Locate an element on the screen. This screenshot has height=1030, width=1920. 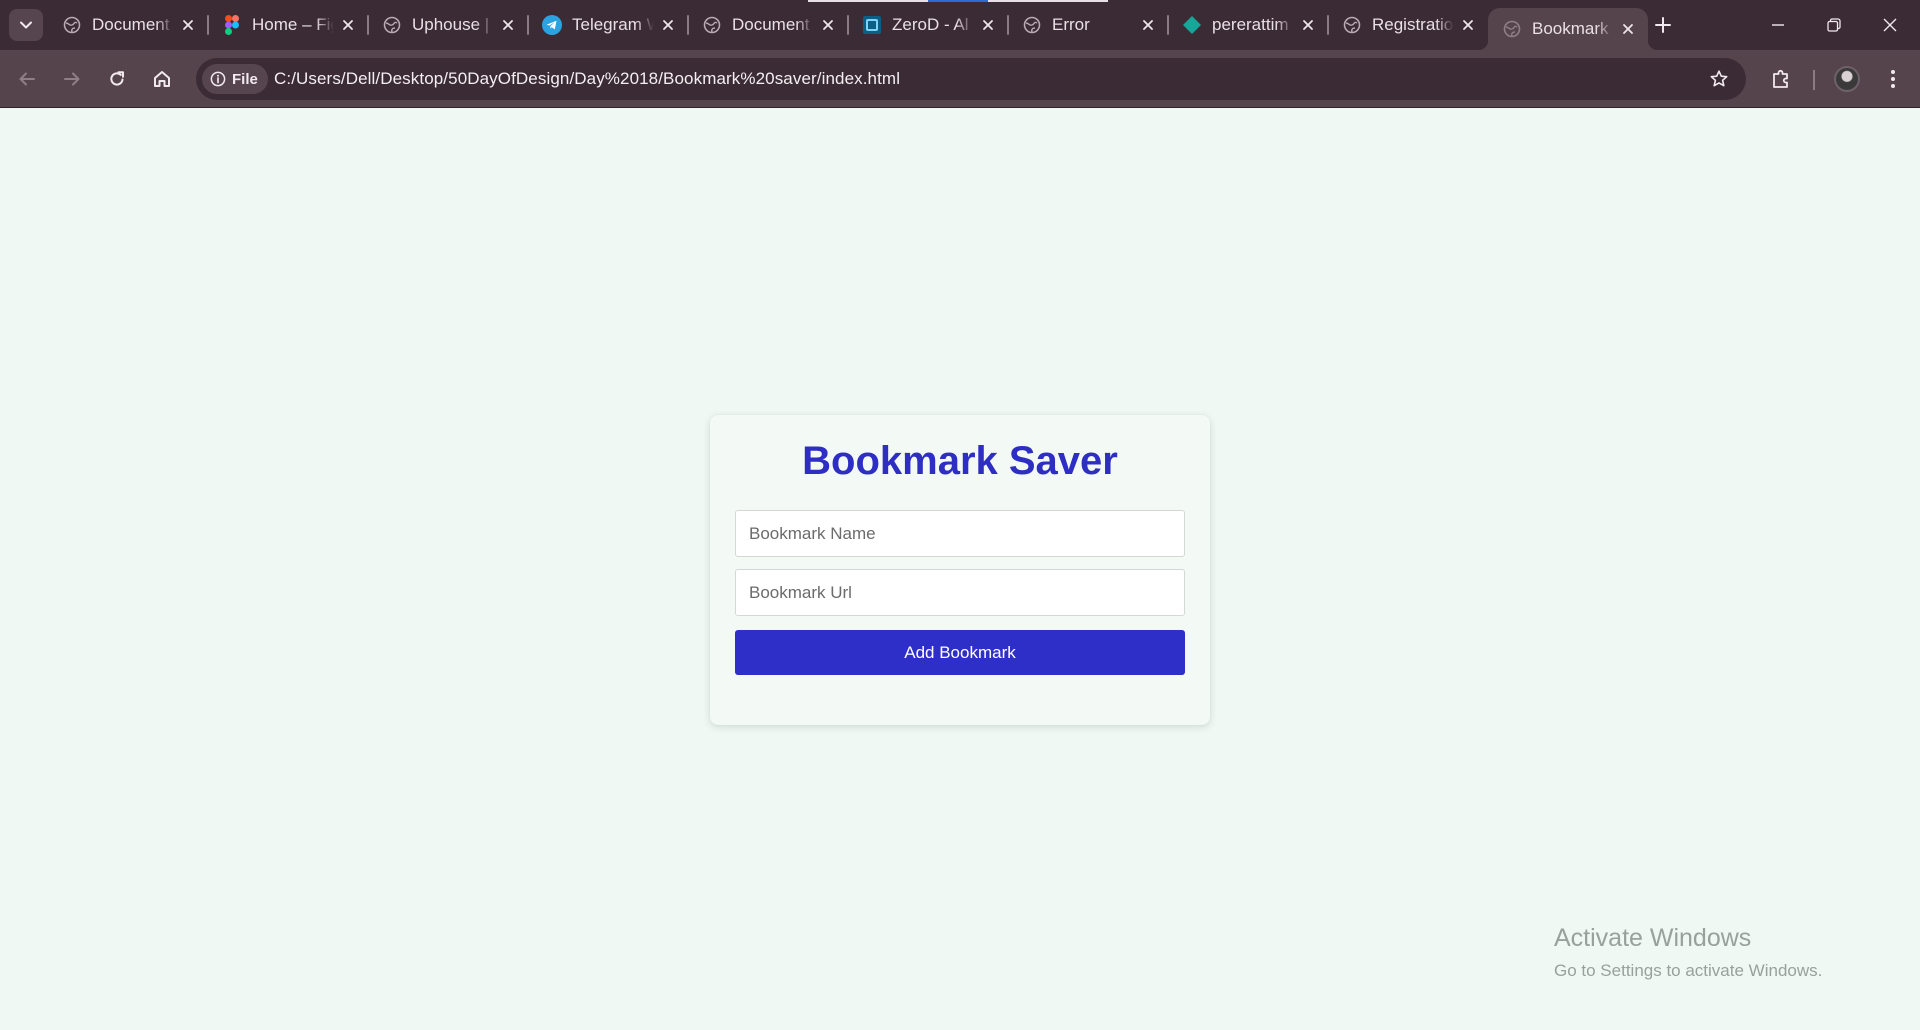
reload-icon is located at coordinates (117, 78).